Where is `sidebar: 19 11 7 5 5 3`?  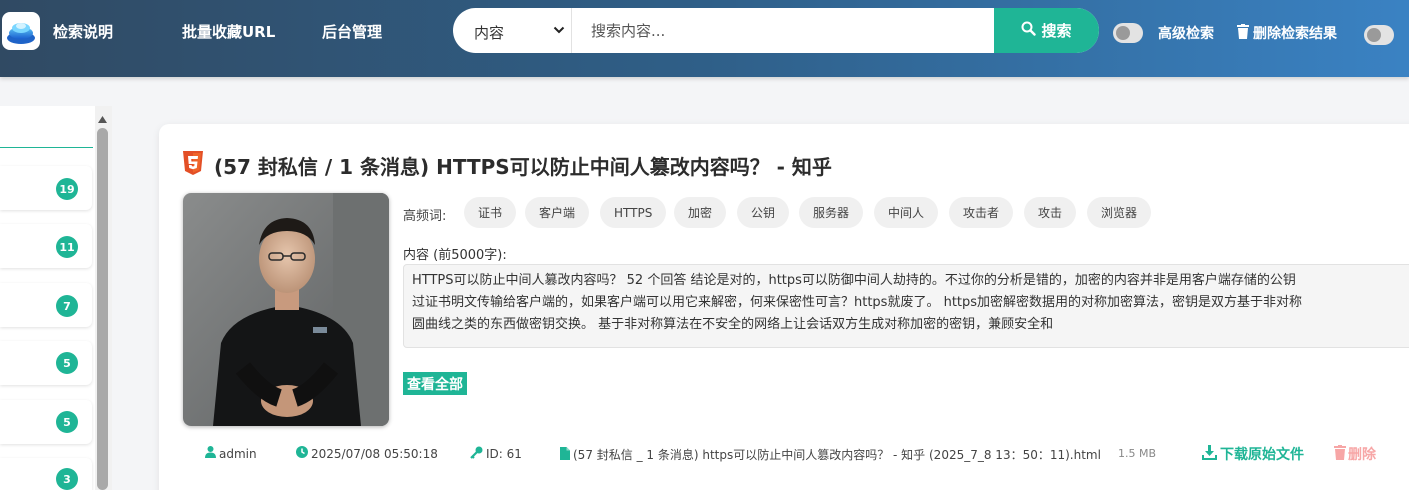
sidebar: 19 11 7 5 5 3 is located at coordinates (56, 298).